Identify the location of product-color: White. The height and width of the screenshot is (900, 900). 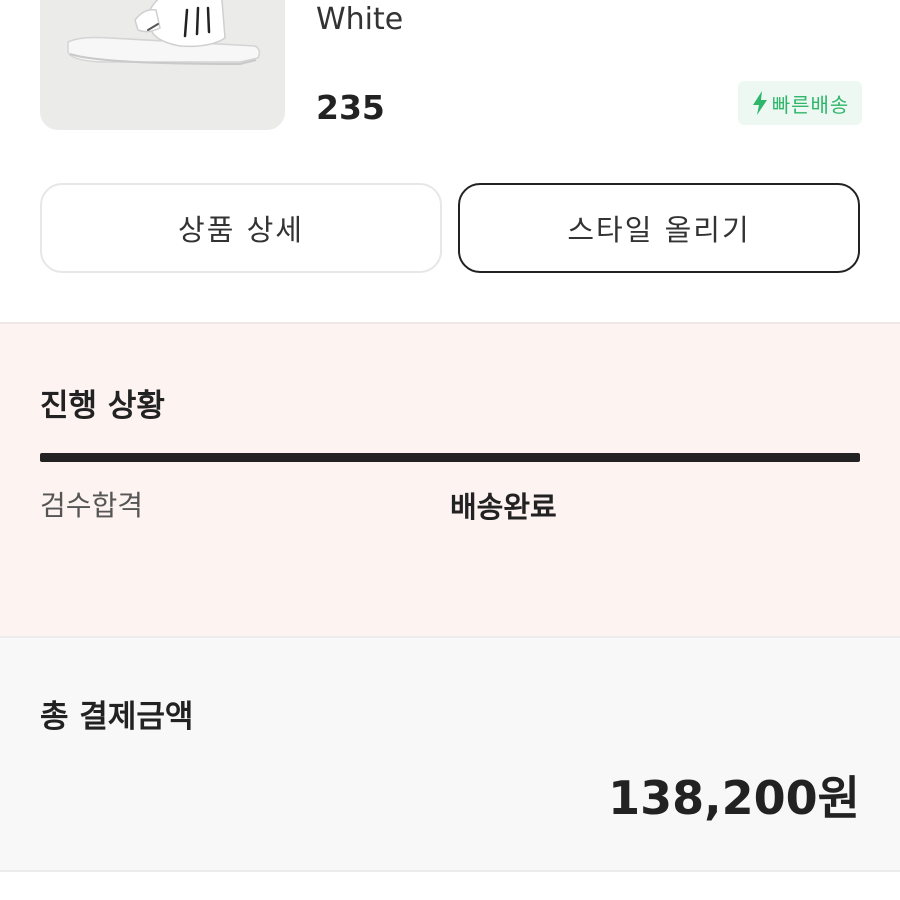
(360, 19).